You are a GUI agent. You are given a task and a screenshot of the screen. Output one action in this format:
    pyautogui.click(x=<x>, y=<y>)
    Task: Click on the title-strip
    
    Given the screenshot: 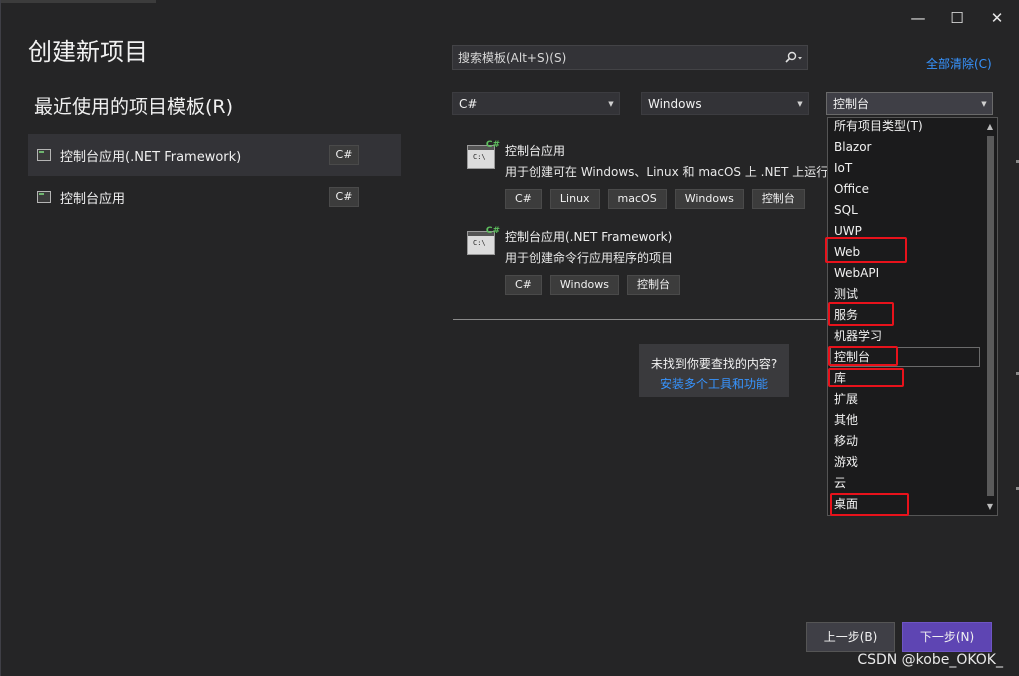 What is the action you would take?
    pyautogui.click(x=78, y=1)
    